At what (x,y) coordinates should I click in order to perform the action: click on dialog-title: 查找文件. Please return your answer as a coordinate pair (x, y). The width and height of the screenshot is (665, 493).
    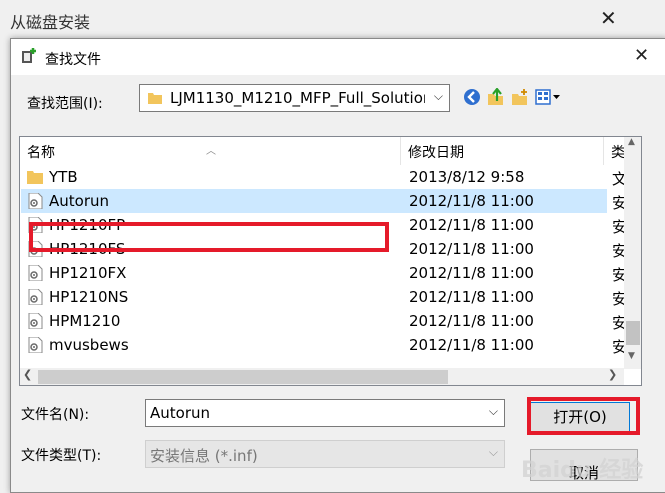
    Looking at the image, I should click on (73, 60).